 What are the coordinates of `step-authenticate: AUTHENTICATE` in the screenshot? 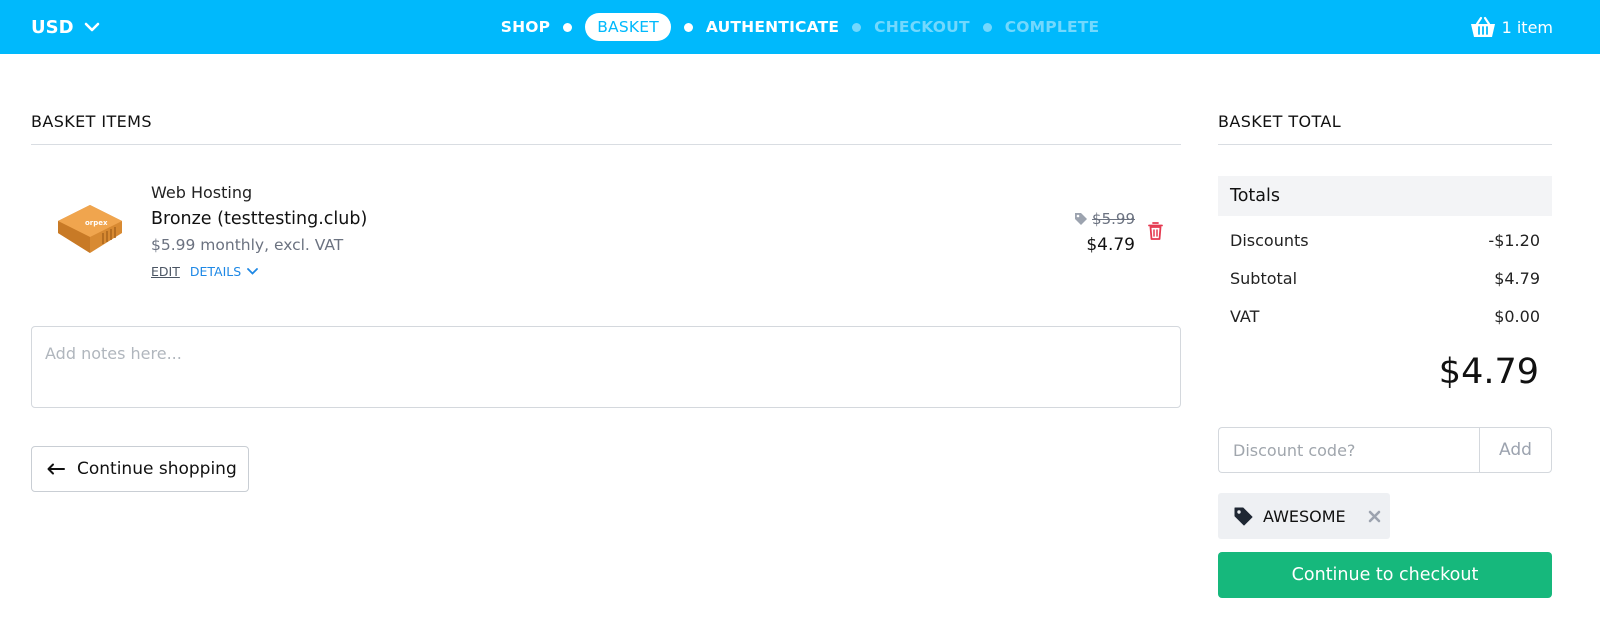 It's located at (772, 27).